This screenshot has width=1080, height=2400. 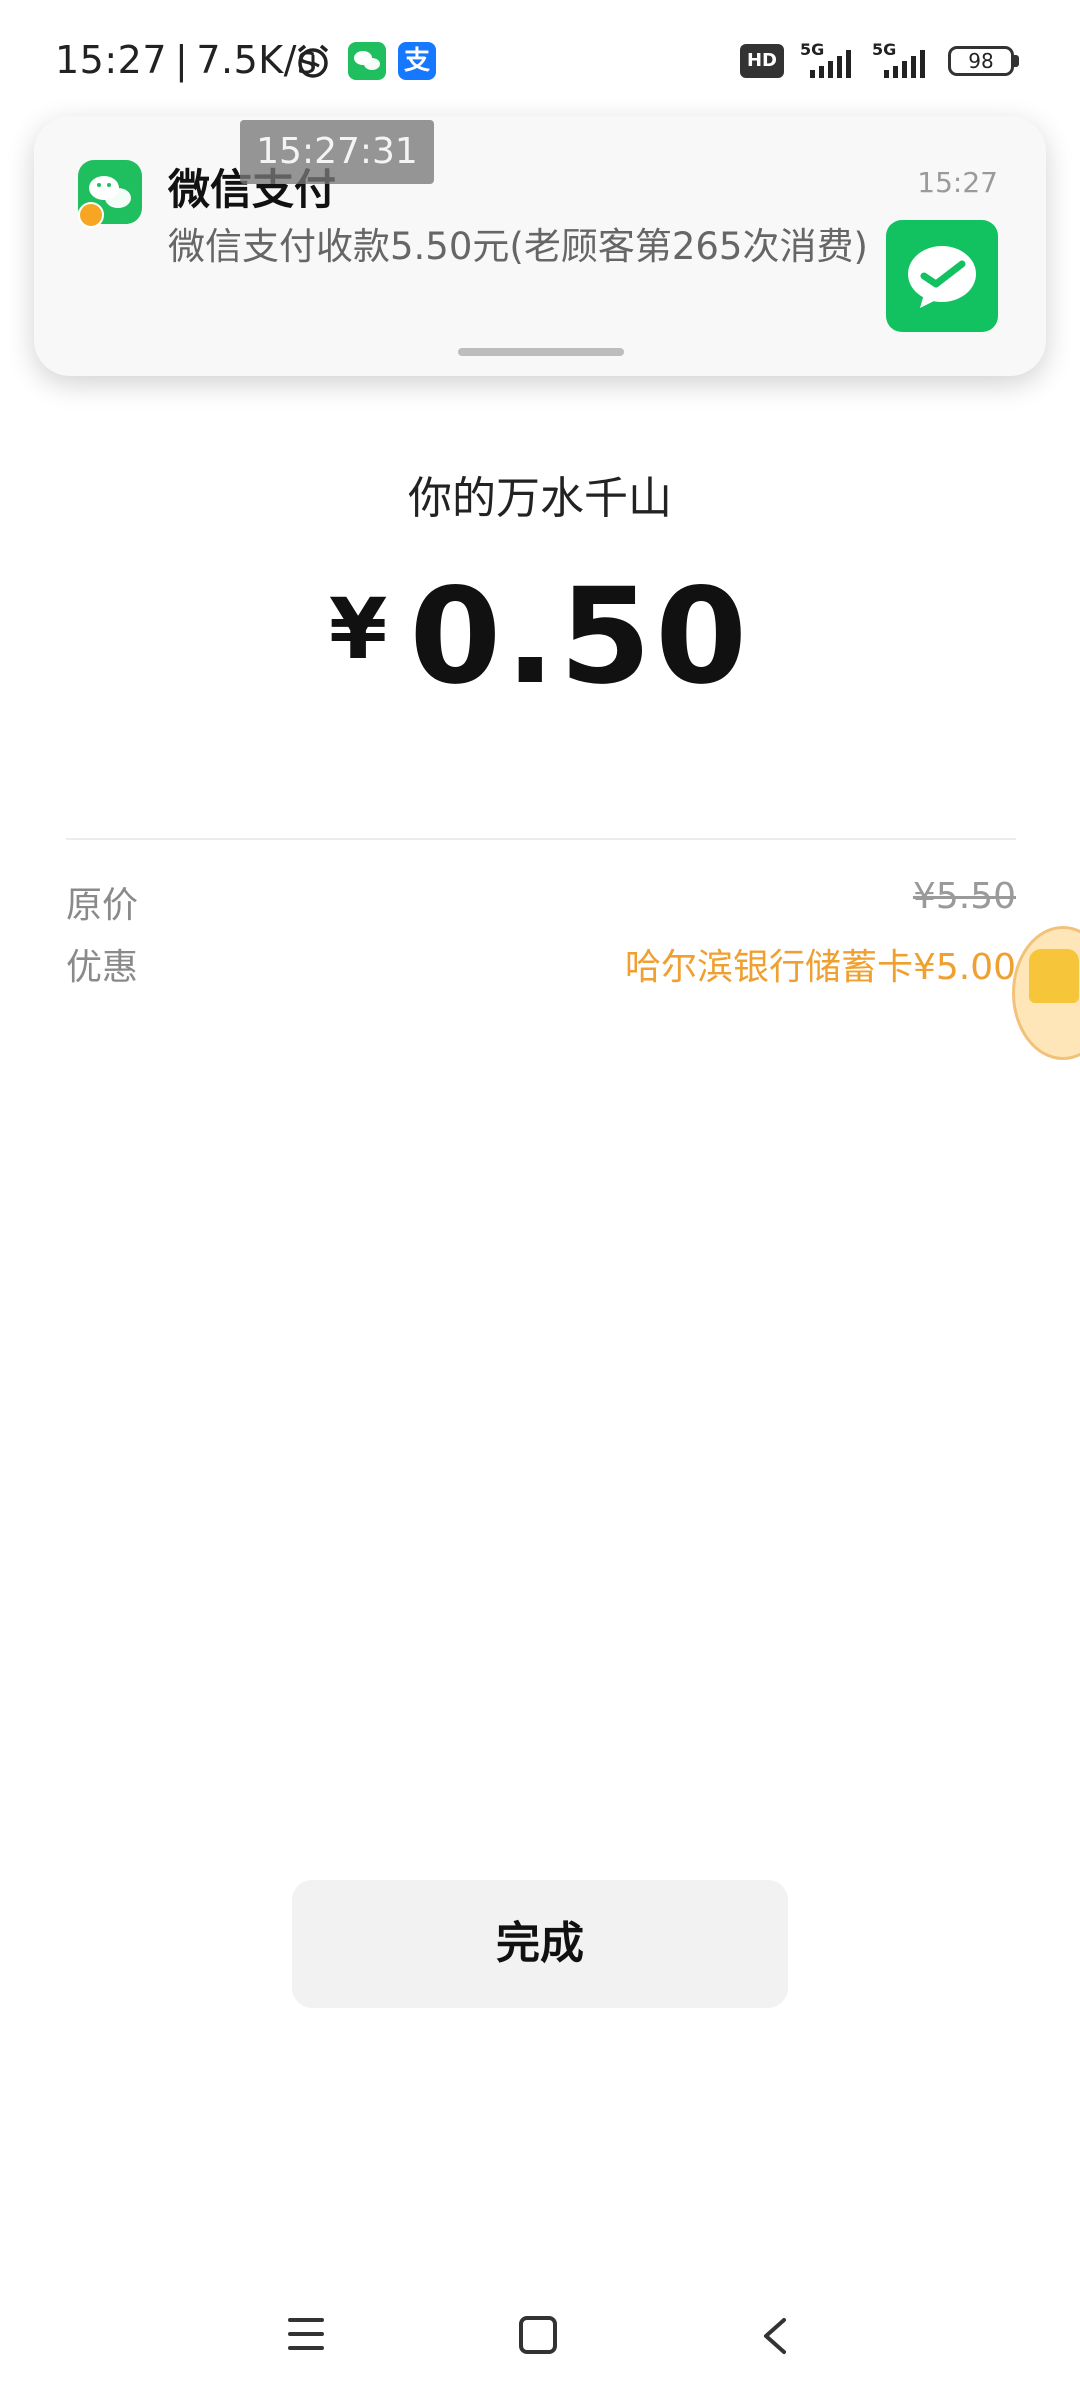 What do you see at coordinates (91, 215) in the screenshot?
I see `coin-badge-icon` at bounding box center [91, 215].